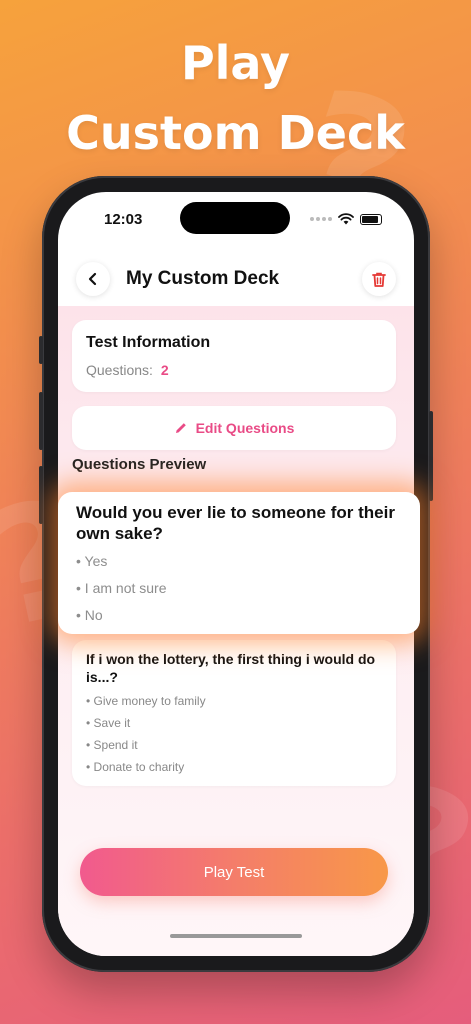 Image resolution: width=471 pixels, height=1024 pixels. I want to click on page-title: My Custom Deck, so click(203, 278).